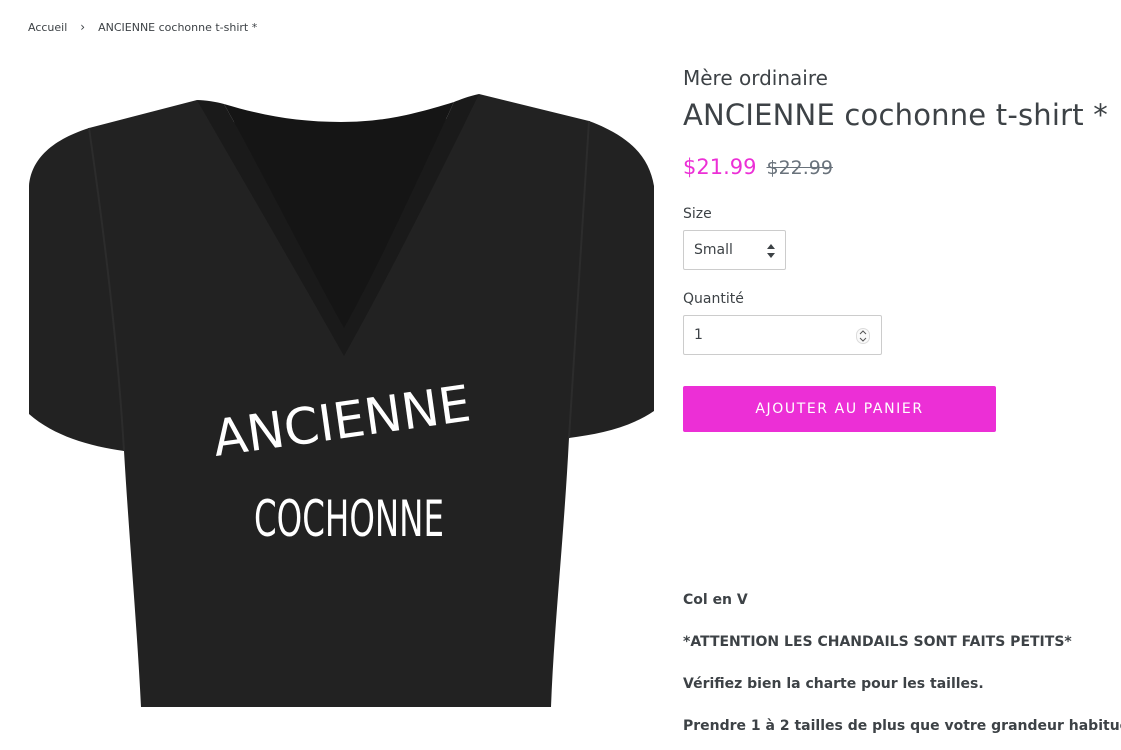 This screenshot has width=1121, height=750. Describe the element at coordinates (697, 214) in the screenshot. I see `size-label: Size` at that location.